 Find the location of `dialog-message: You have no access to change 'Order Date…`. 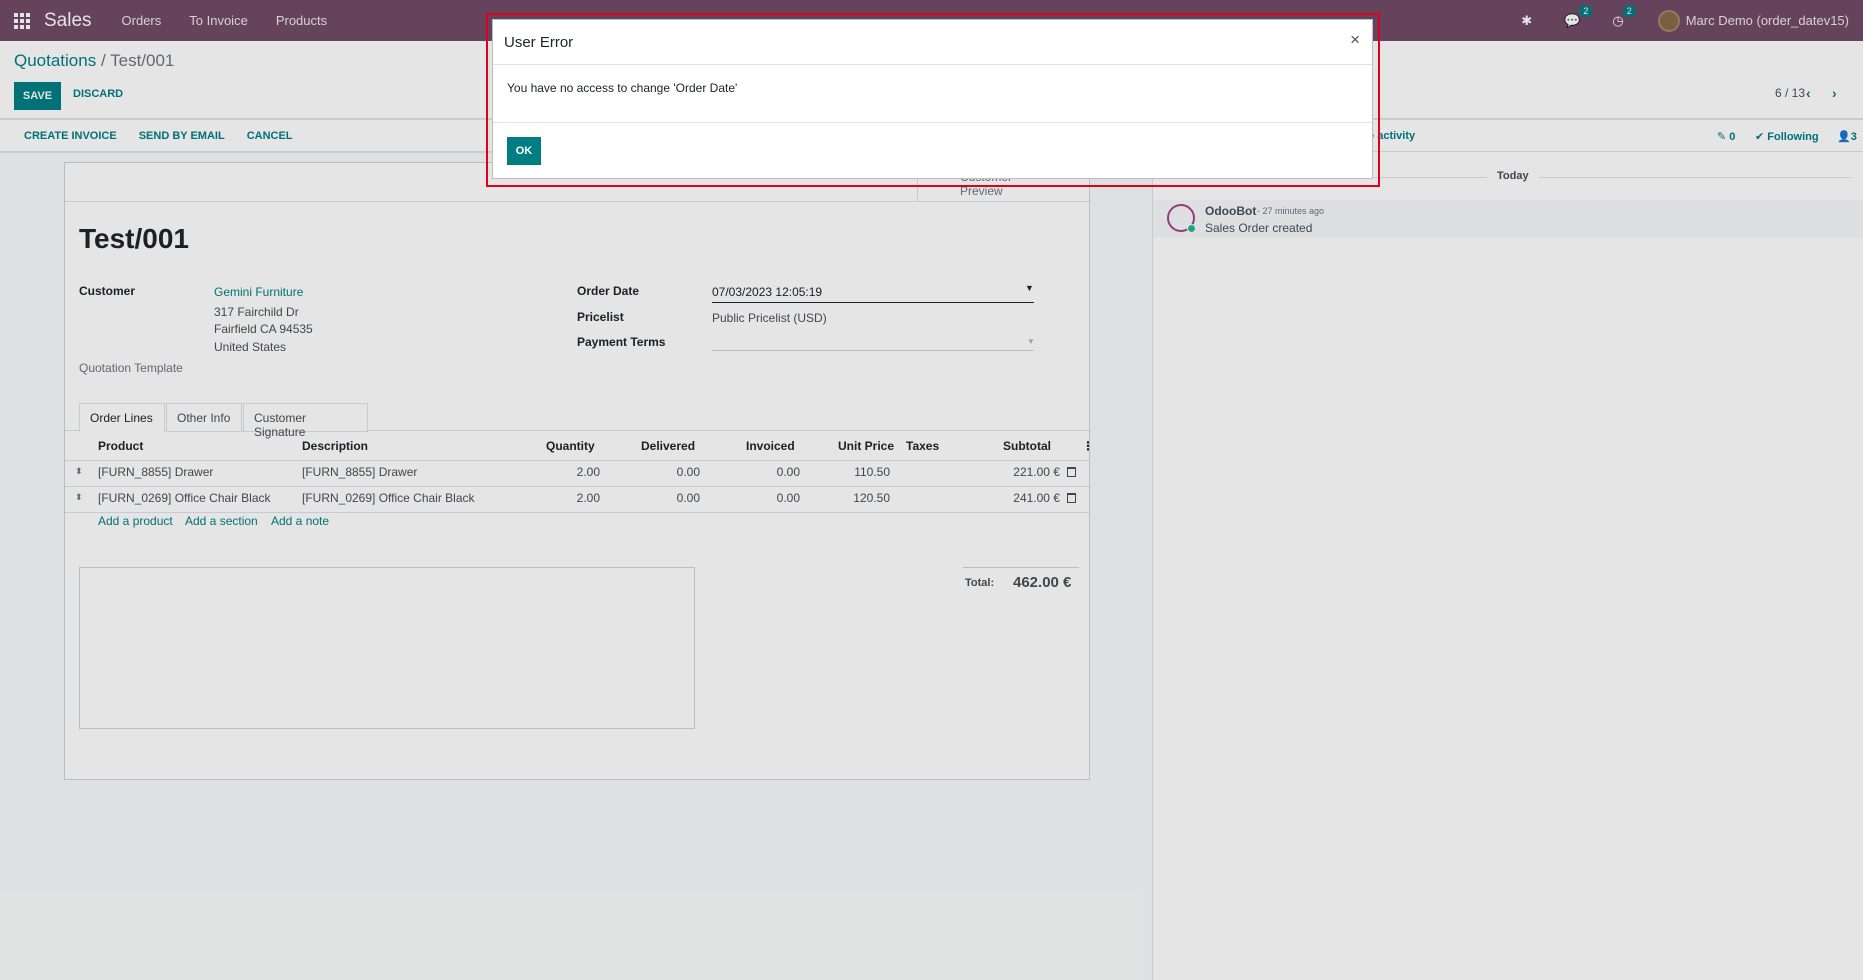

dialog-message: You have no access to change 'Order Date… is located at coordinates (622, 88).